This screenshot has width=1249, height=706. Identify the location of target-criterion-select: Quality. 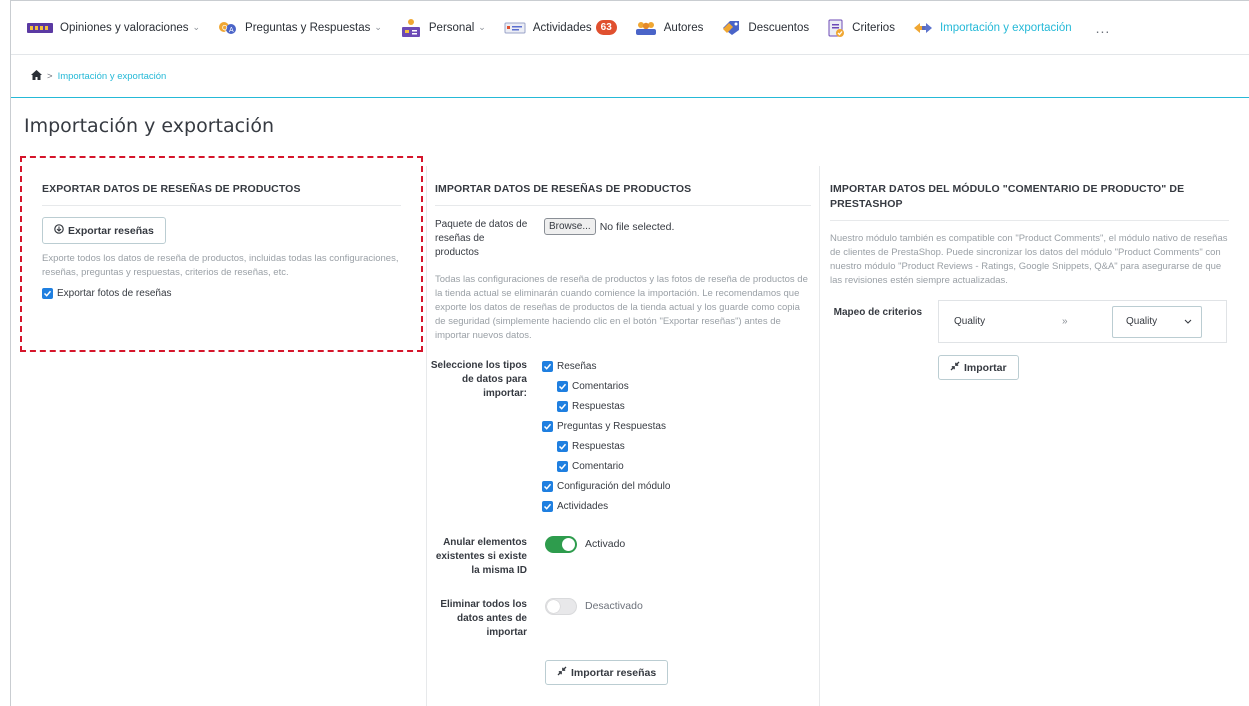
(1157, 321).